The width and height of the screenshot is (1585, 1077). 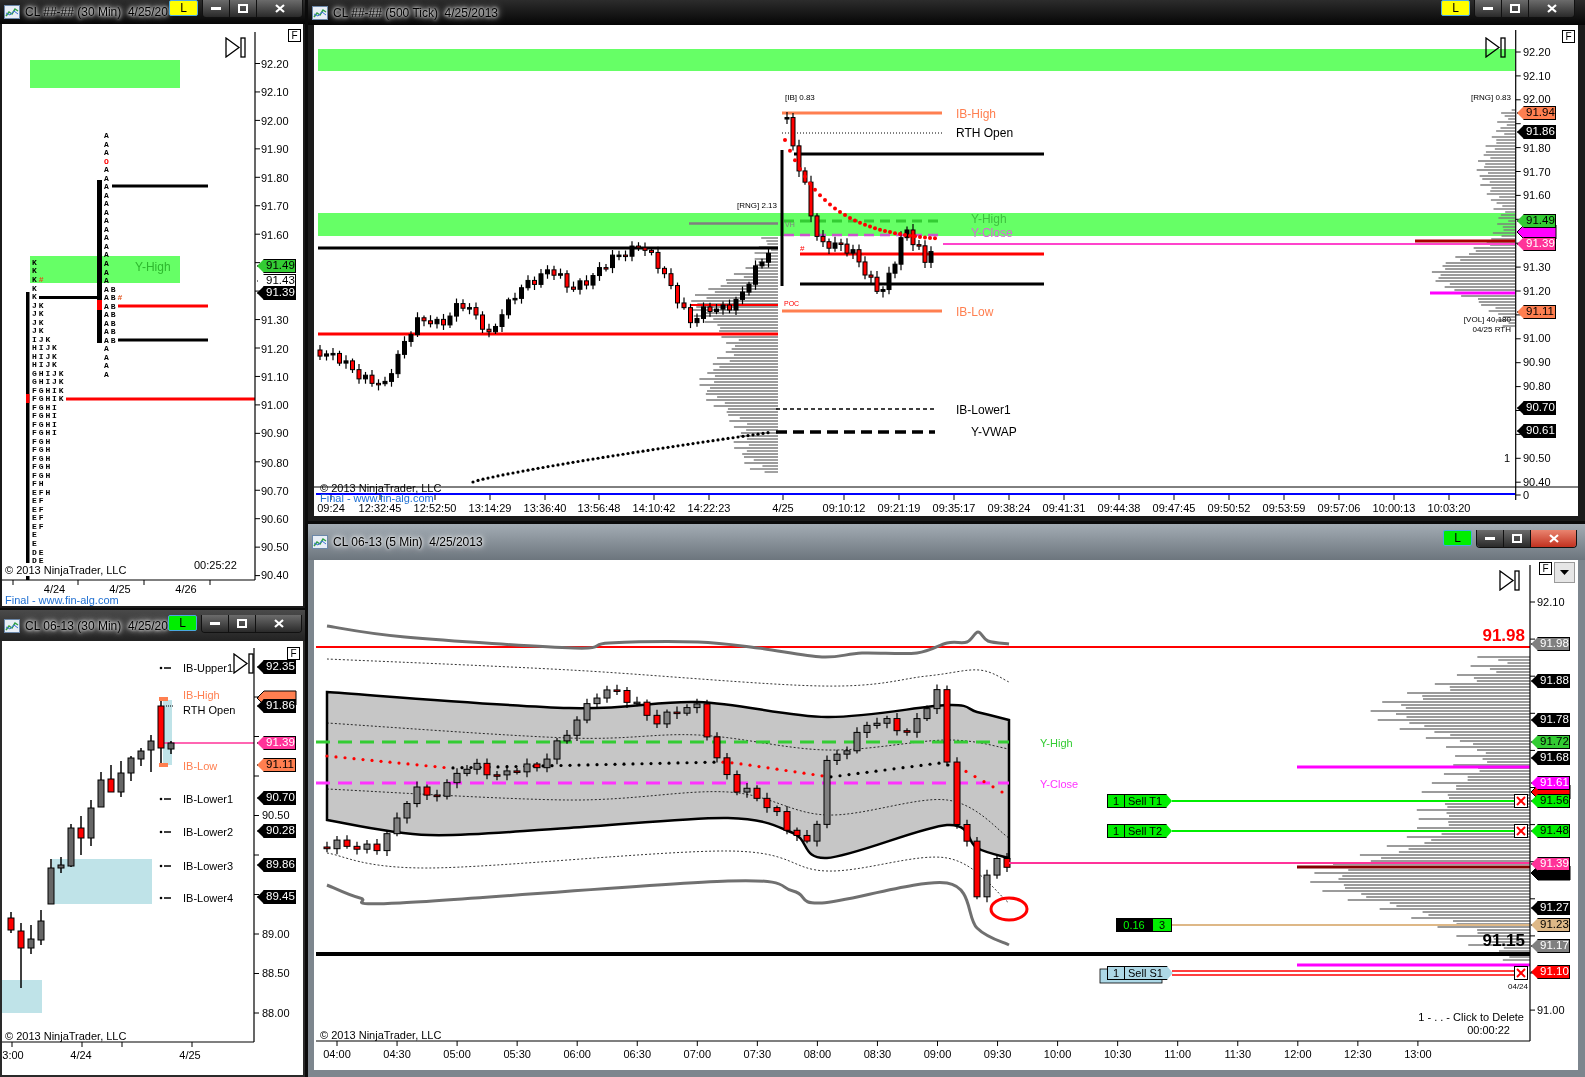 I want to click on window-title: CL 06-13 (5 Min) 4/25/2013, so click(x=408, y=542).